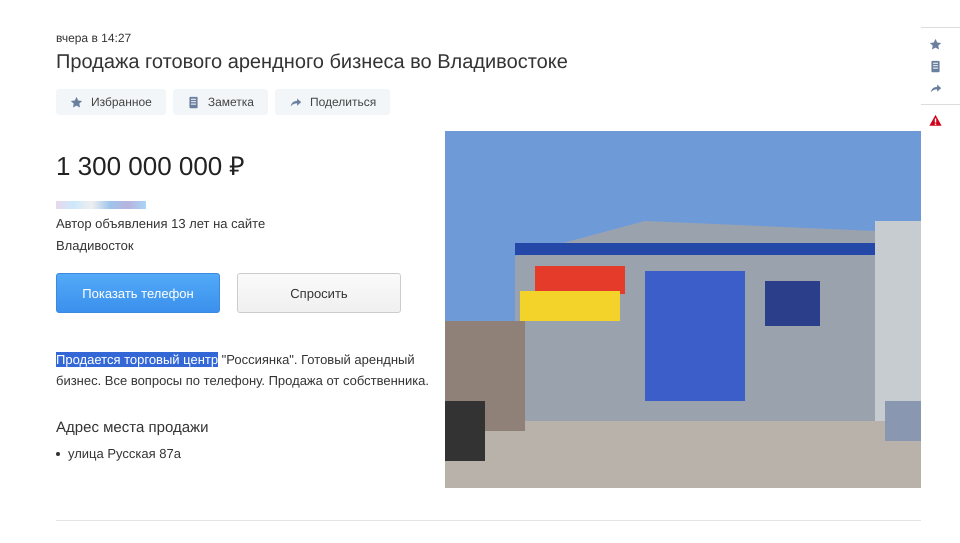  Describe the element at coordinates (124, 453) in the screenshot. I see `address-item: улица Русская 87а` at that location.